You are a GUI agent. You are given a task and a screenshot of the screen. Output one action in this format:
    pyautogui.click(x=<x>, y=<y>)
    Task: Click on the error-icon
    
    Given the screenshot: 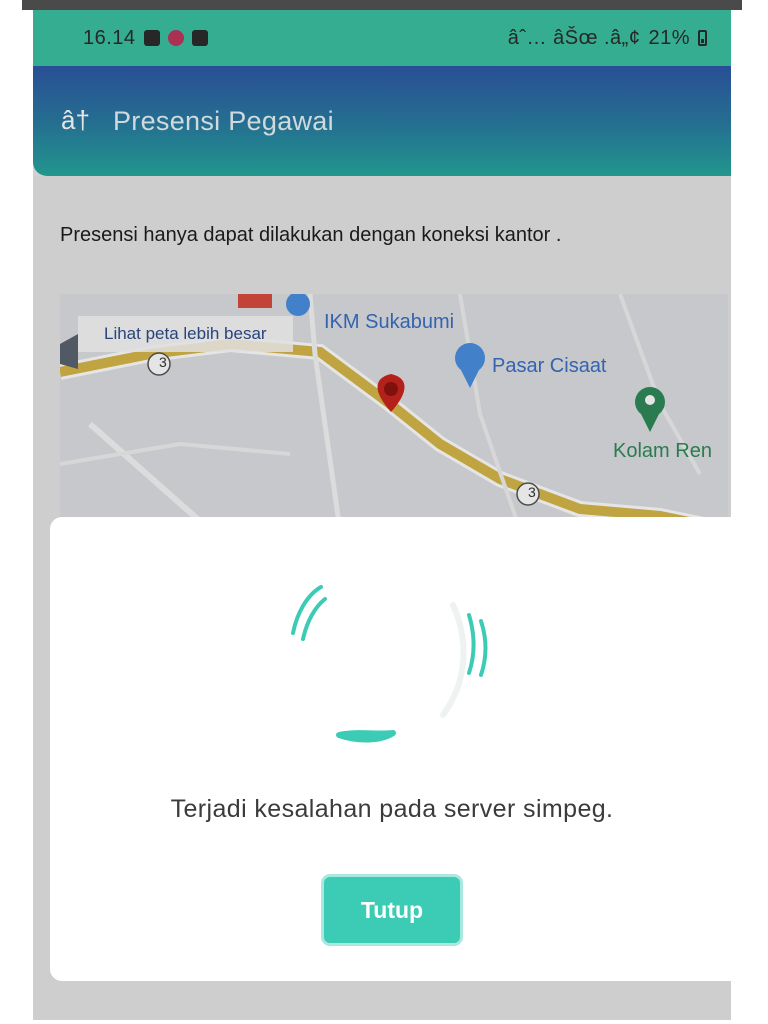 What is the action you would take?
    pyautogui.click(x=389, y=664)
    